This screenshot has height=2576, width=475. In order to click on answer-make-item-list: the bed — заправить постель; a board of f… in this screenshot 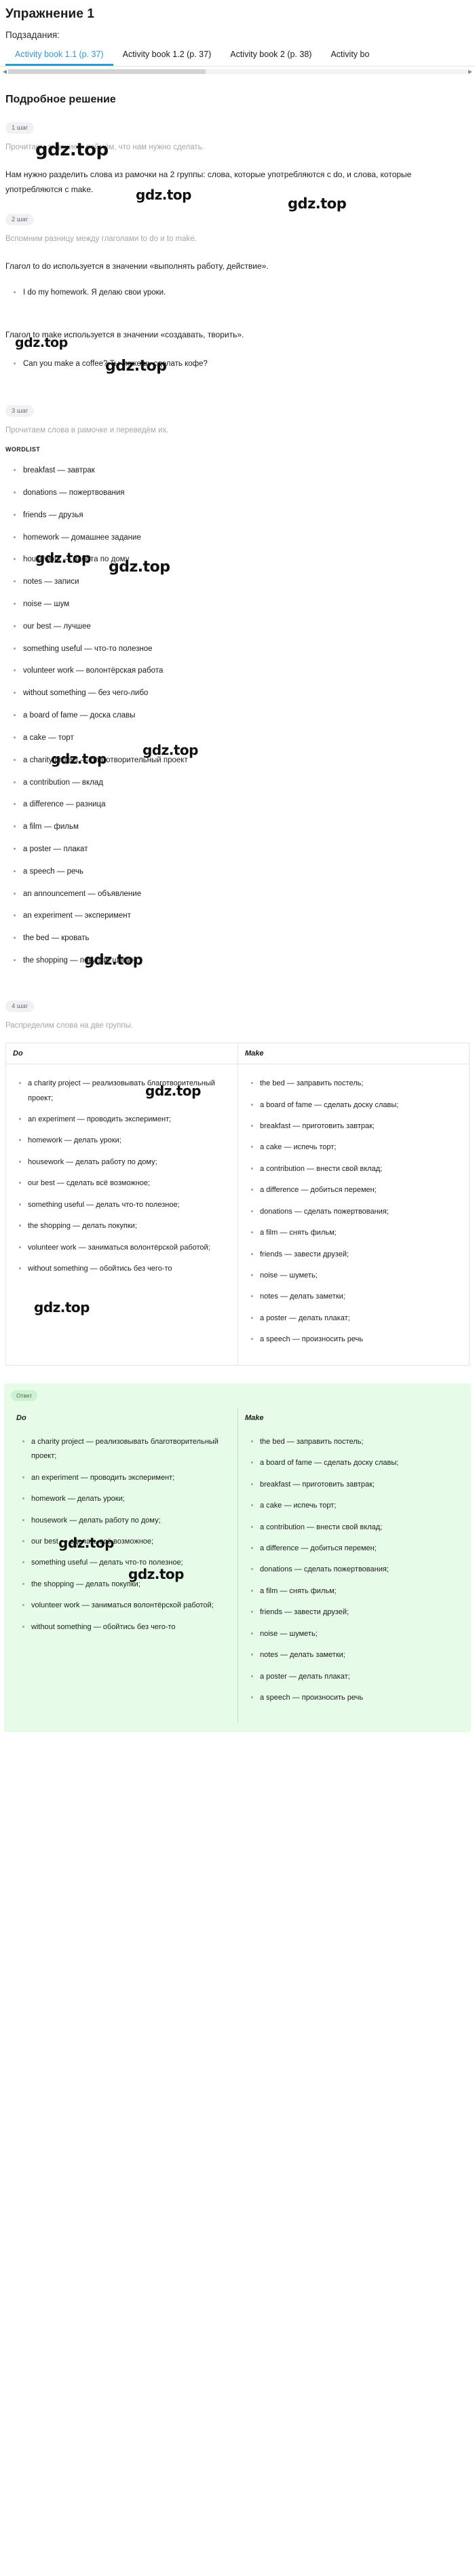, I will do `click(351, 1571)`.